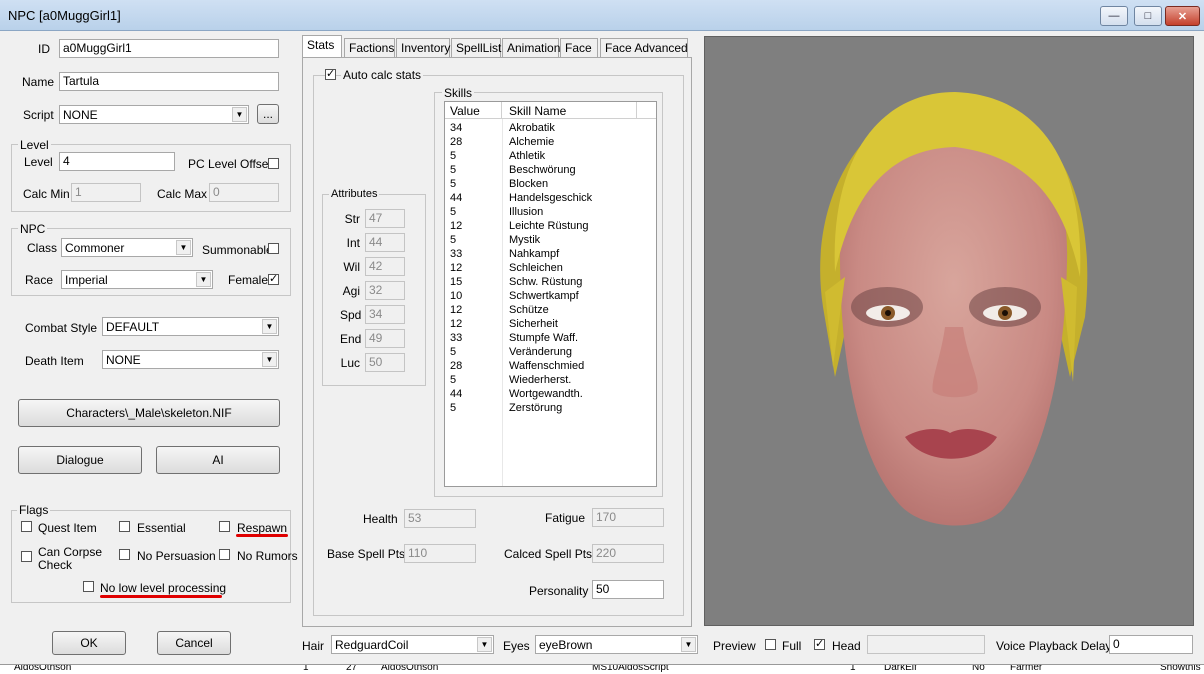 The image size is (1204, 674). What do you see at coordinates (117, 161) in the screenshot?
I see `level-field: 4` at bounding box center [117, 161].